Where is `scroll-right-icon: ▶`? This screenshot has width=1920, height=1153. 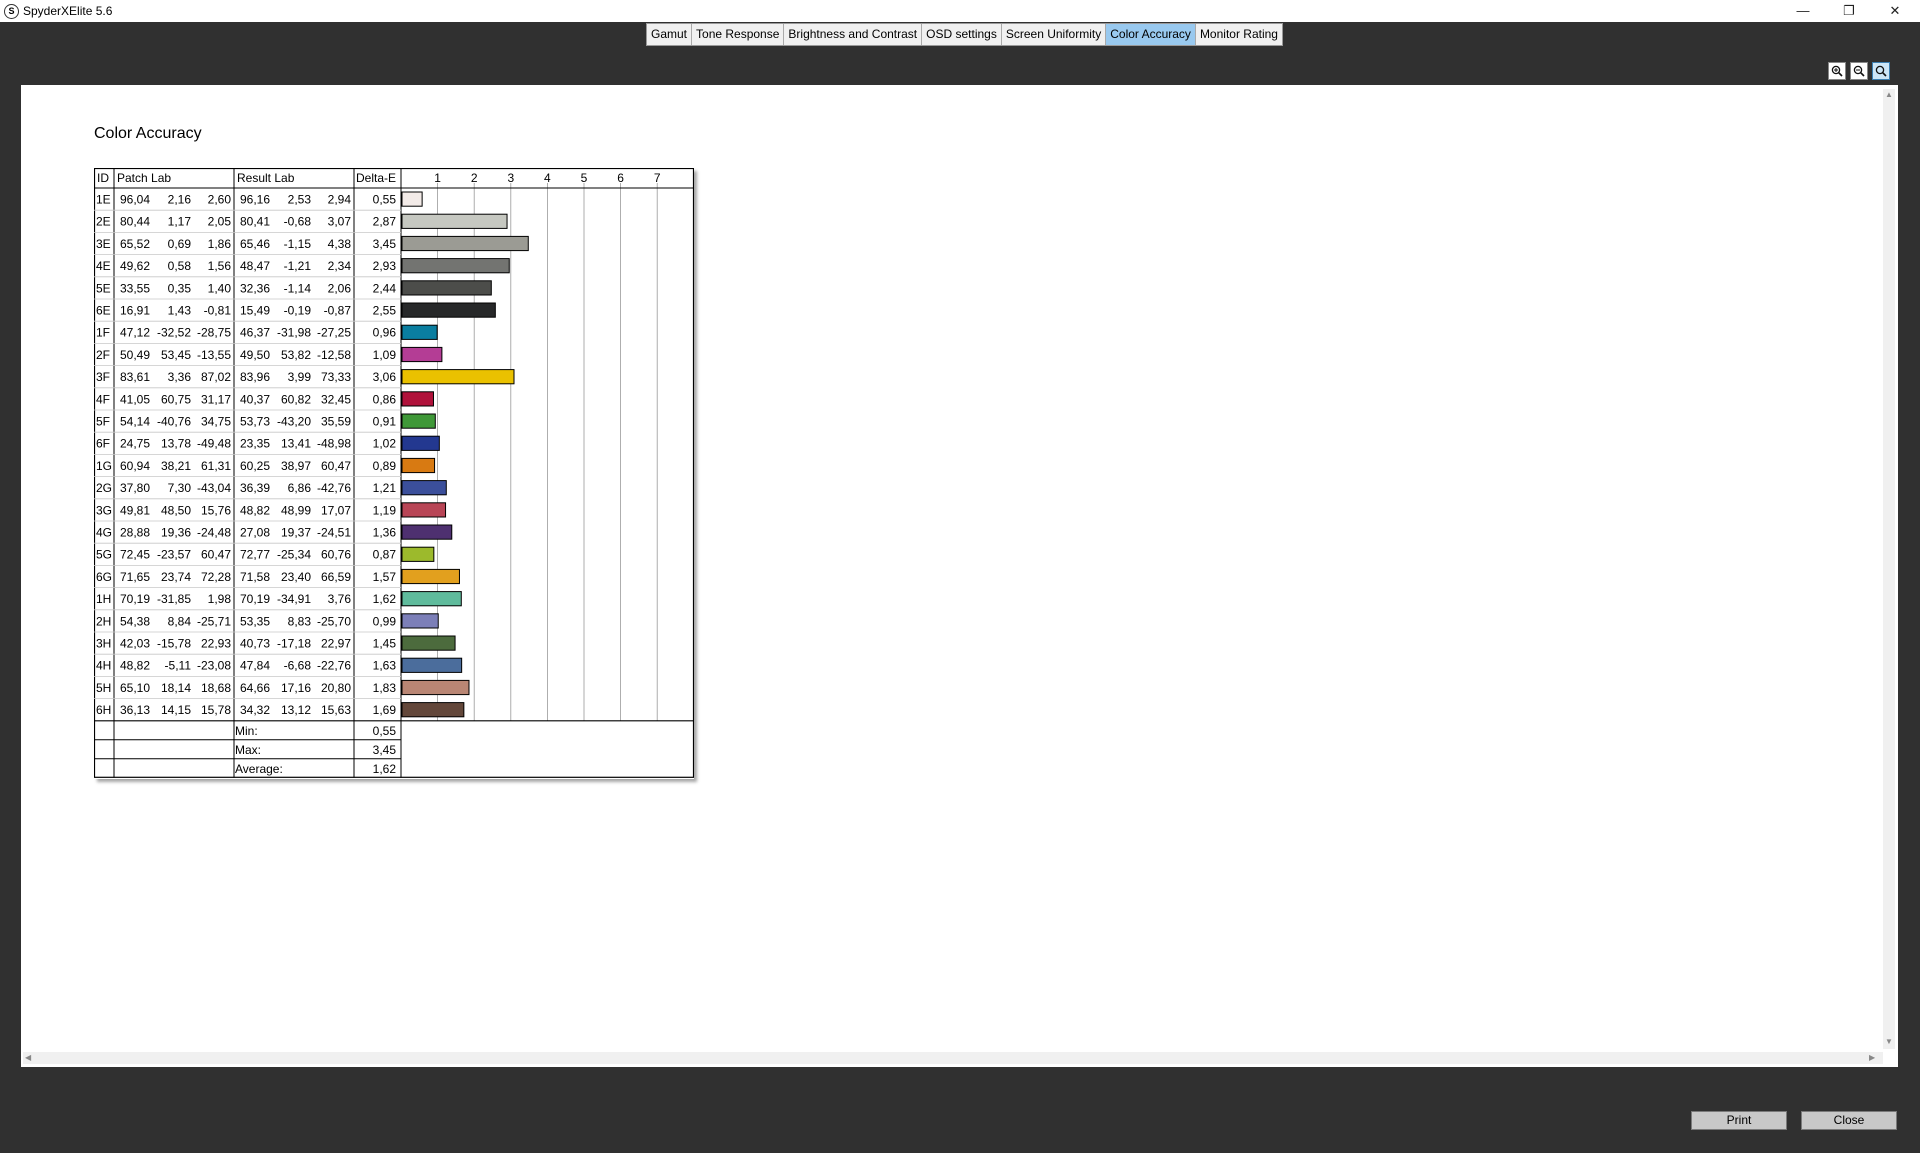 scroll-right-icon: ▶ is located at coordinates (1872, 1057).